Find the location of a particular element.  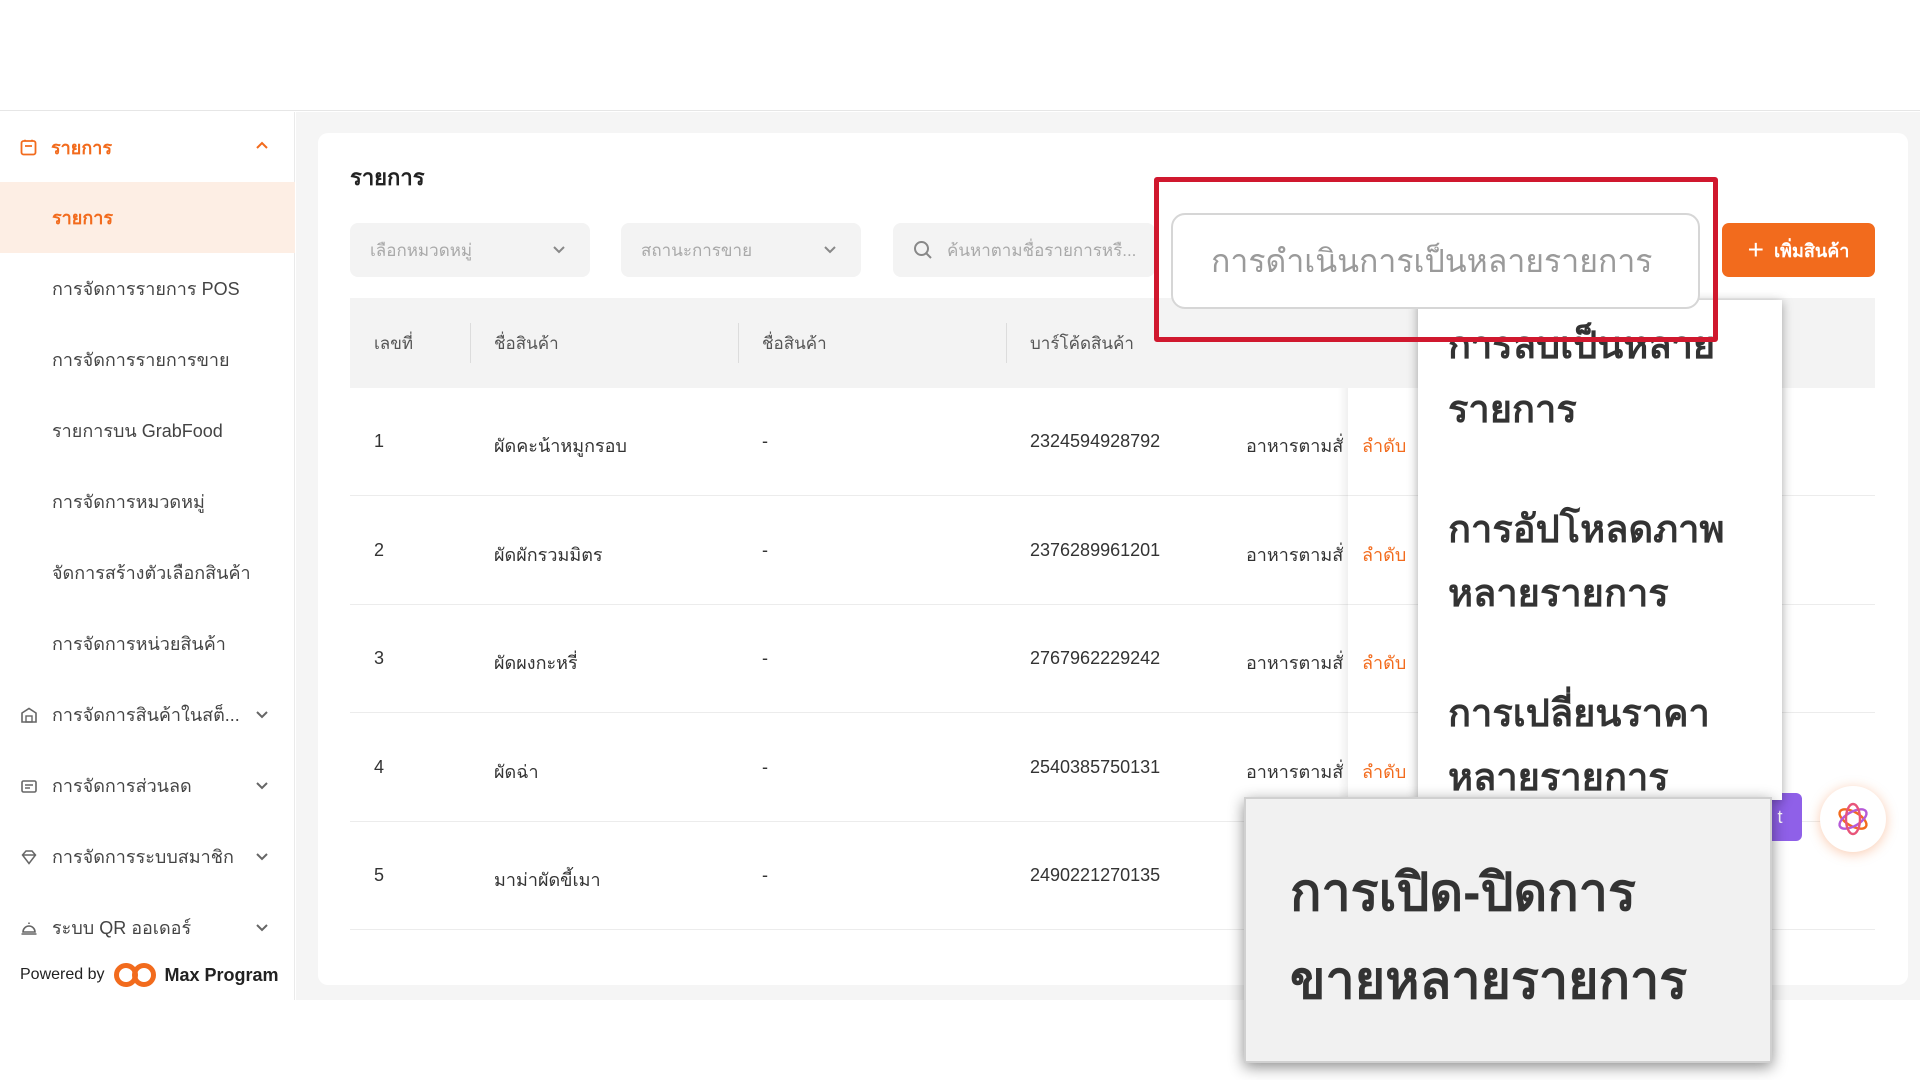

zoom-callout-line: ขายหลายรายการ is located at coordinates (1489, 981).